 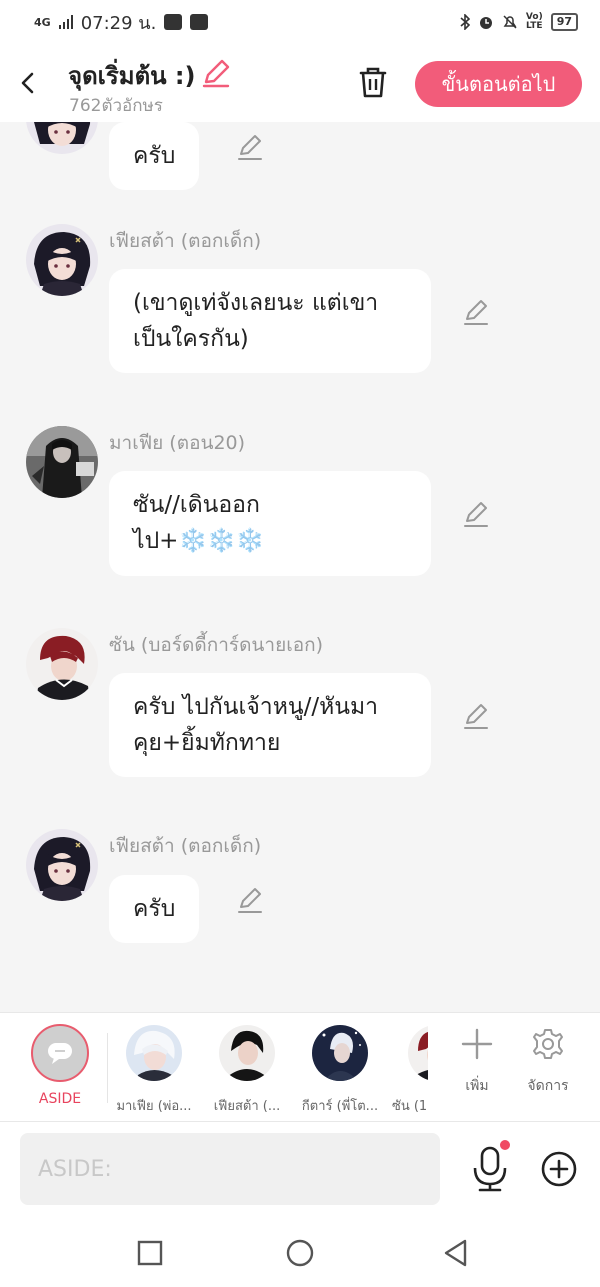 I want to click on chat-bubble-icon, so click(x=60, y=1053).